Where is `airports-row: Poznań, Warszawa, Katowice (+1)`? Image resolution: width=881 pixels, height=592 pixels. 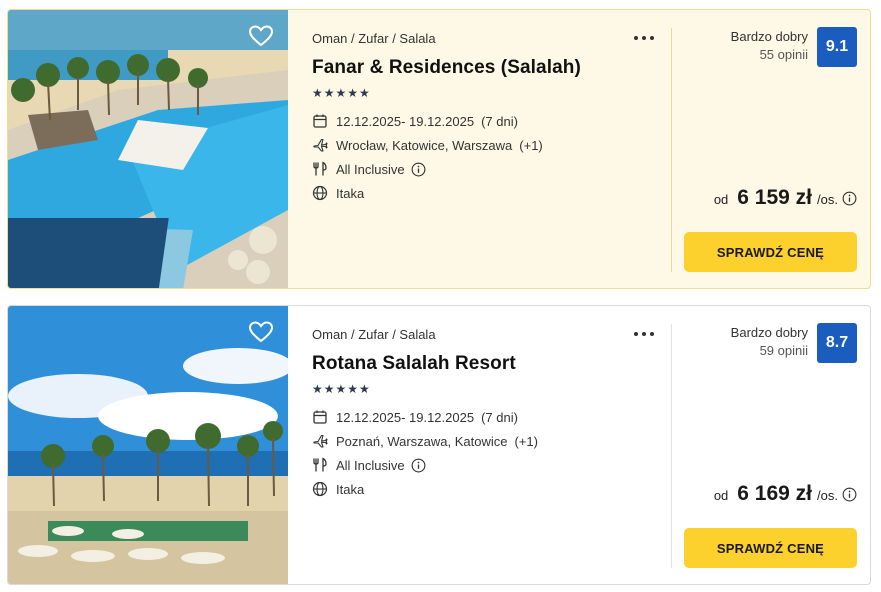
airports-row: Poznań, Warszawa, Katowice (+1) is located at coordinates (491, 441).